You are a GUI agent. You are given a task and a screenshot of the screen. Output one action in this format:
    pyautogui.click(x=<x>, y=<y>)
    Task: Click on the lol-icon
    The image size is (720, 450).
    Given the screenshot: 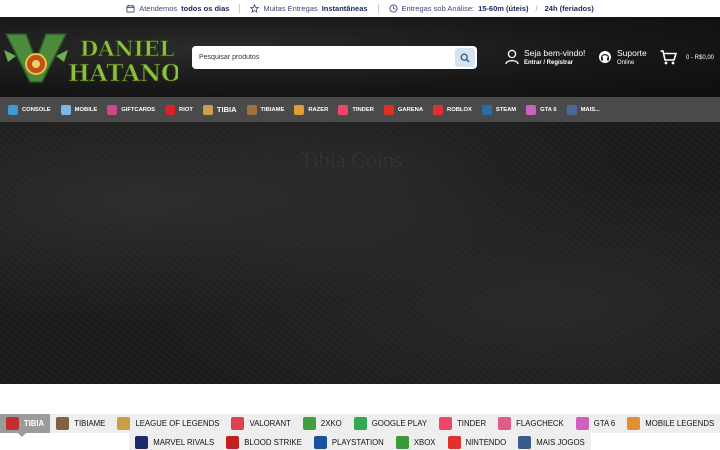 What is the action you would take?
    pyautogui.click(x=124, y=423)
    